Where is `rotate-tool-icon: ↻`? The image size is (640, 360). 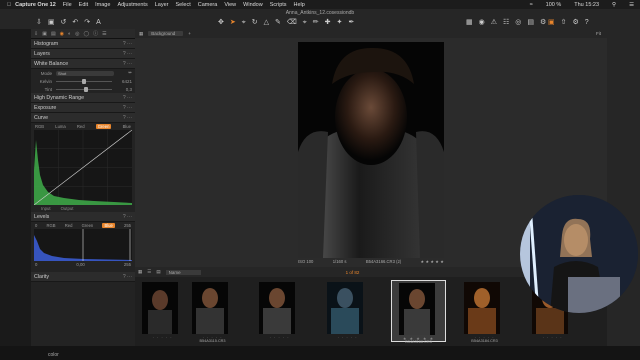 rotate-tool-icon: ↻ is located at coordinates (255, 23).